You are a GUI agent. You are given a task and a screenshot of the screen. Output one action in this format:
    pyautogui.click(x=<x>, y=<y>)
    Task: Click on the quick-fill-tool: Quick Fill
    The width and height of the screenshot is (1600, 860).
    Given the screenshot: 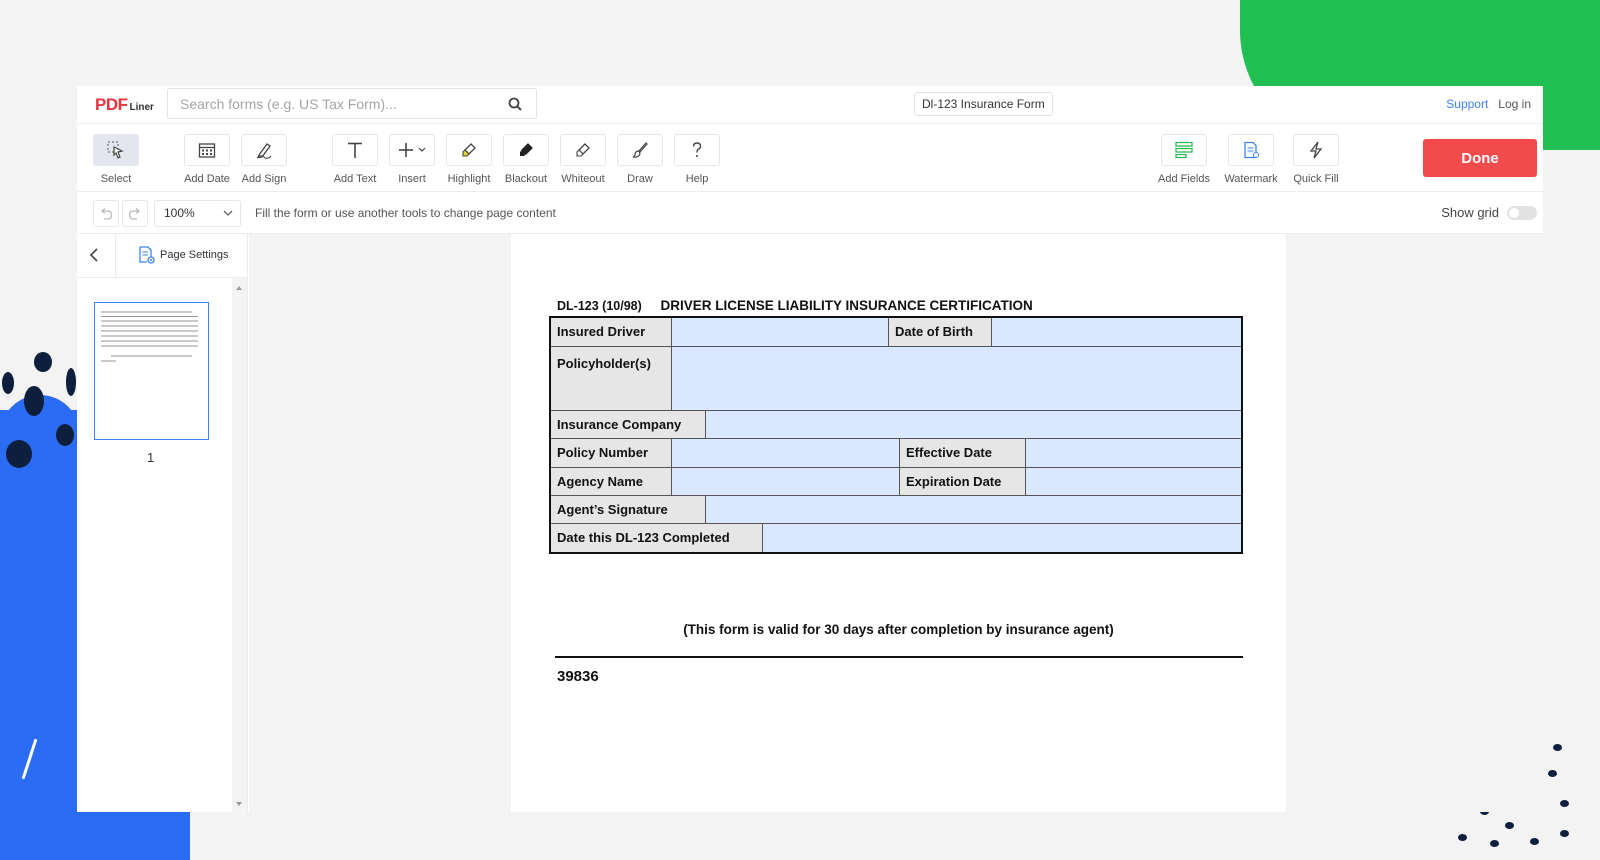 What is the action you would take?
    pyautogui.click(x=1316, y=159)
    